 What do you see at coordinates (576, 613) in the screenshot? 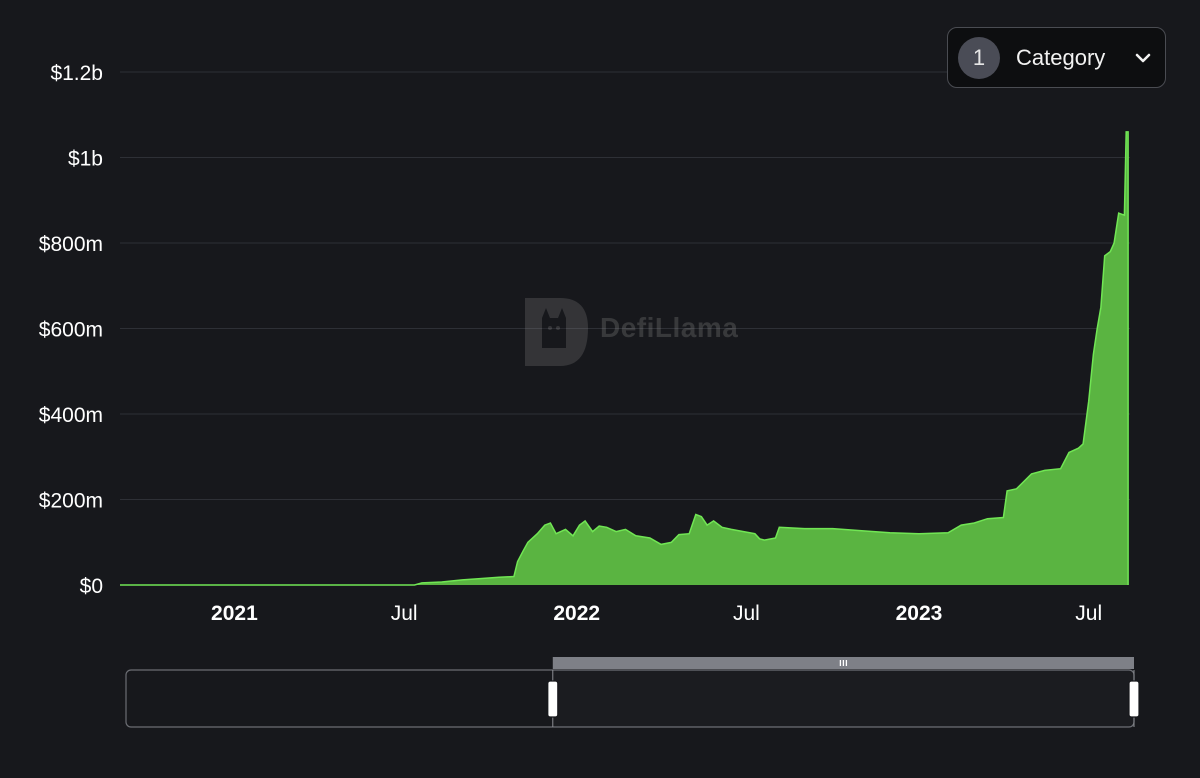
I see `x-tick-label: 2022` at bounding box center [576, 613].